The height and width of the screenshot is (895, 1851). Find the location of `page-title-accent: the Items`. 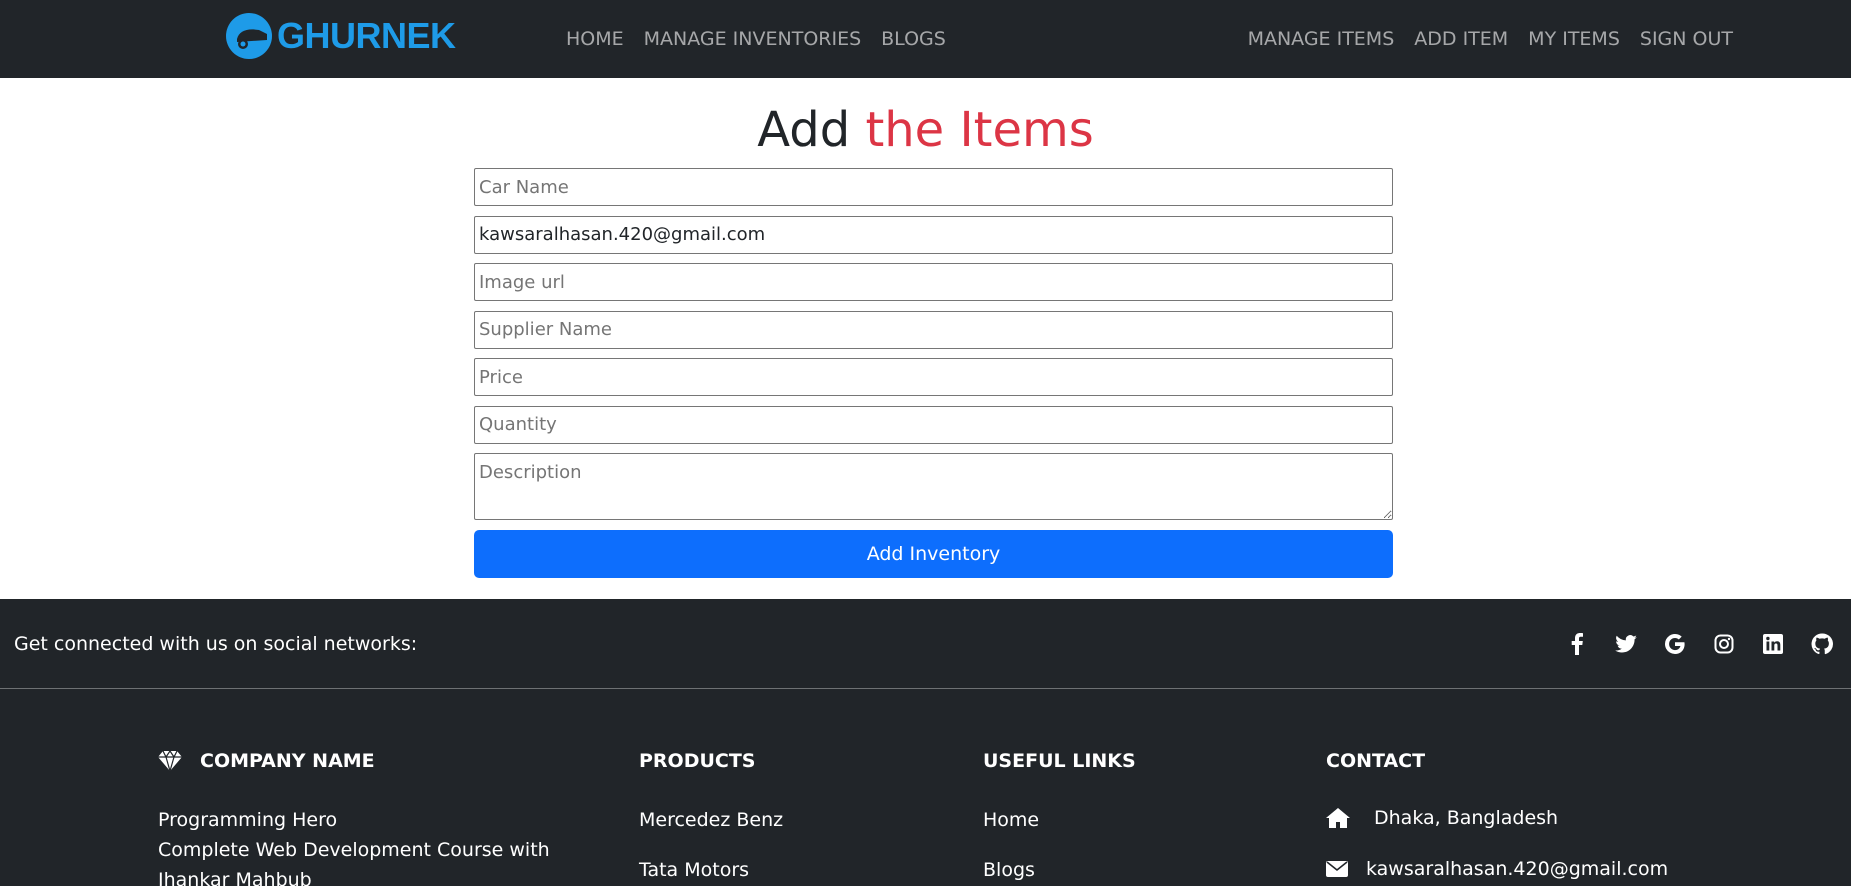

page-title-accent: the Items is located at coordinates (979, 130).